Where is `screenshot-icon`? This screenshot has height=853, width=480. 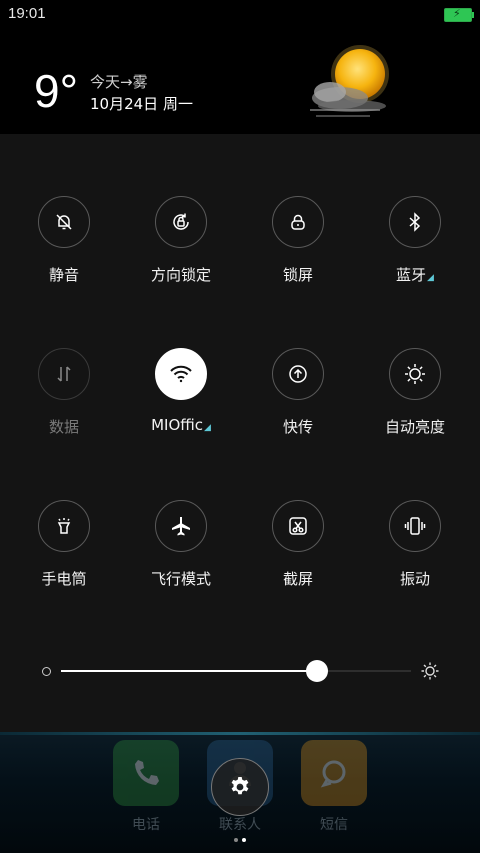 screenshot-icon is located at coordinates (298, 526).